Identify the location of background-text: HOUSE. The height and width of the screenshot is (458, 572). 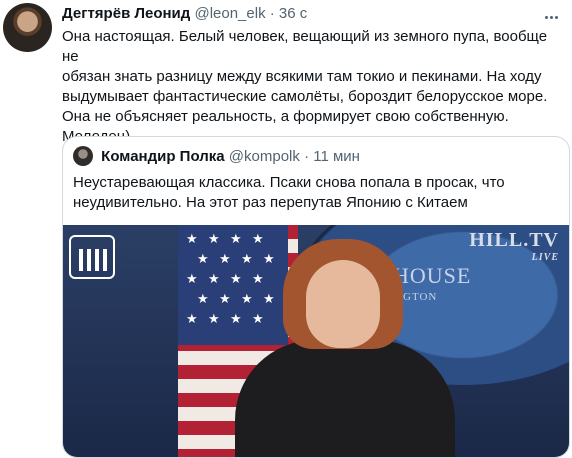
(432, 275).